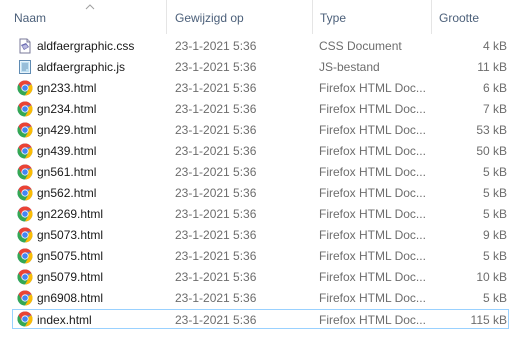 The height and width of the screenshot is (346, 522). I want to click on file-type: JS-bestand, so click(349, 67).